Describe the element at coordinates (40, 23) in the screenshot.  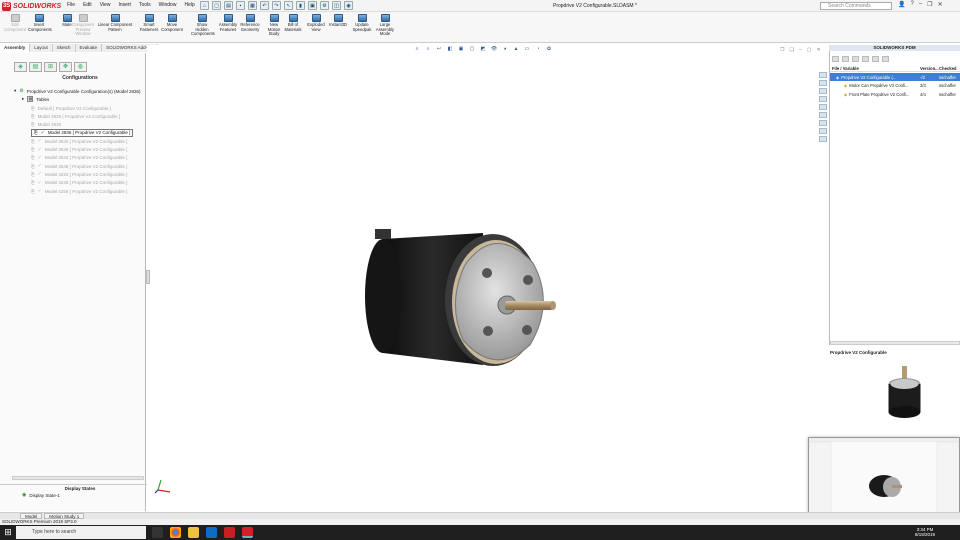
I see `ribbon-insert-components: Insert Components` at that location.